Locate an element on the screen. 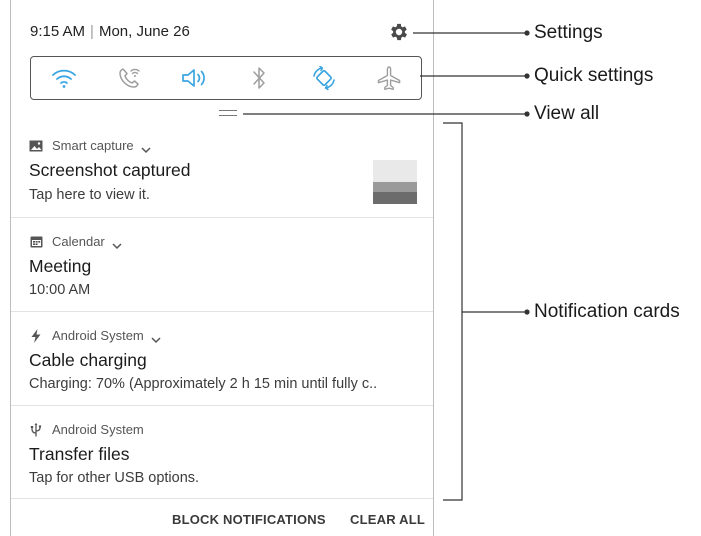 This screenshot has width=701, height=536. usb-icon is located at coordinates (36, 429).